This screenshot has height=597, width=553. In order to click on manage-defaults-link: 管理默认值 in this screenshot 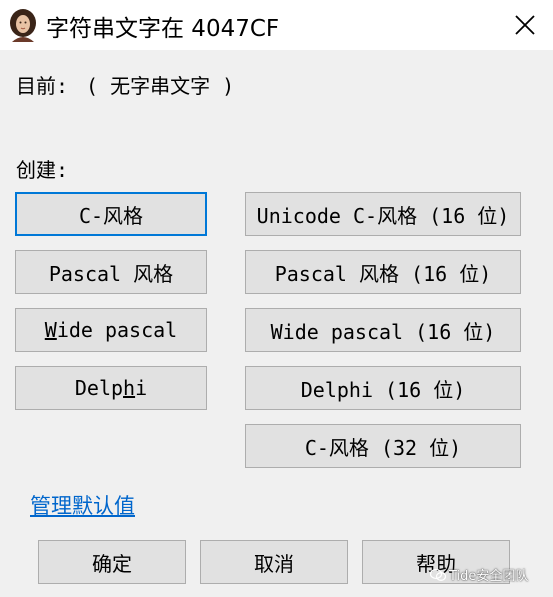, I will do `click(82, 505)`.